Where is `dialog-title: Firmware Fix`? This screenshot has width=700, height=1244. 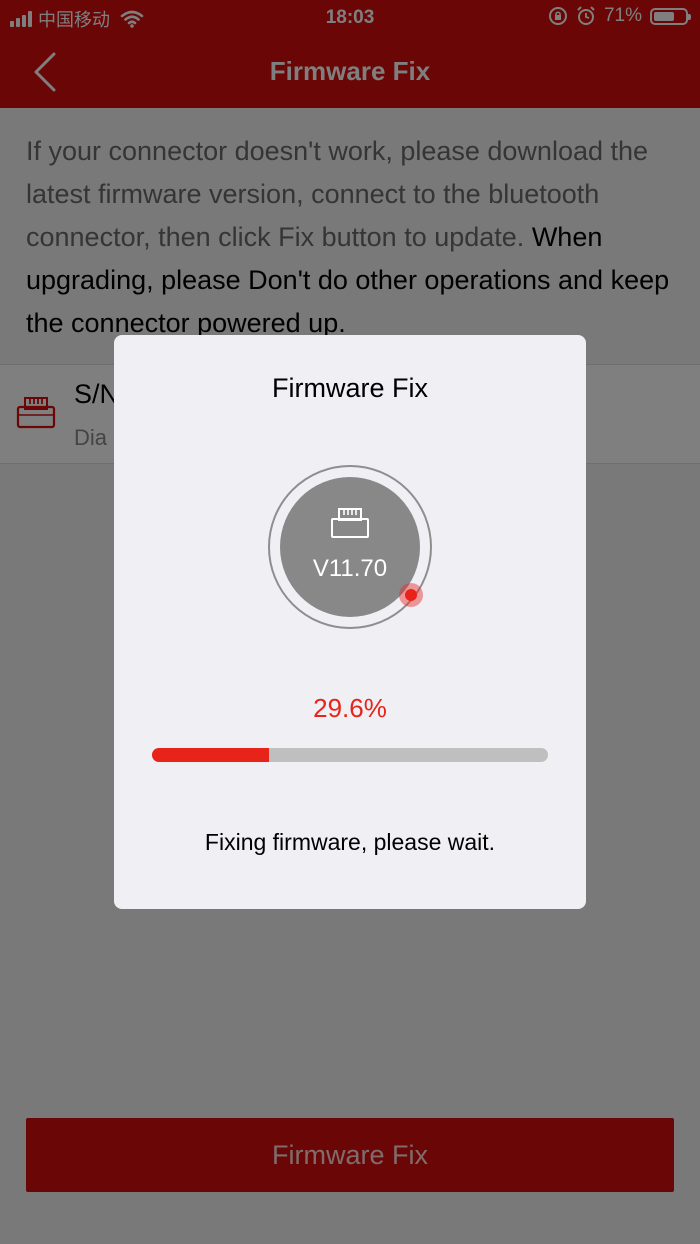 dialog-title: Firmware Fix is located at coordinates (350, 388).